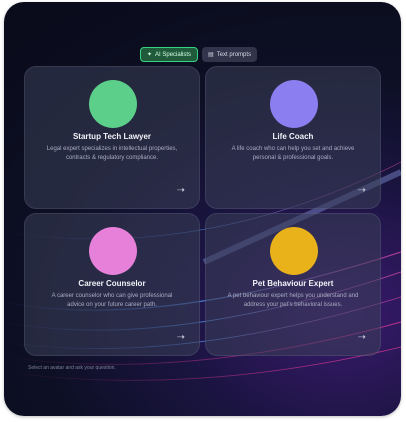 The width and height of the screenshot is (406, 422). Describe the element at coordinates (173, 54) in the screenshot. I see `tab-label: AI Specialists` at that location.